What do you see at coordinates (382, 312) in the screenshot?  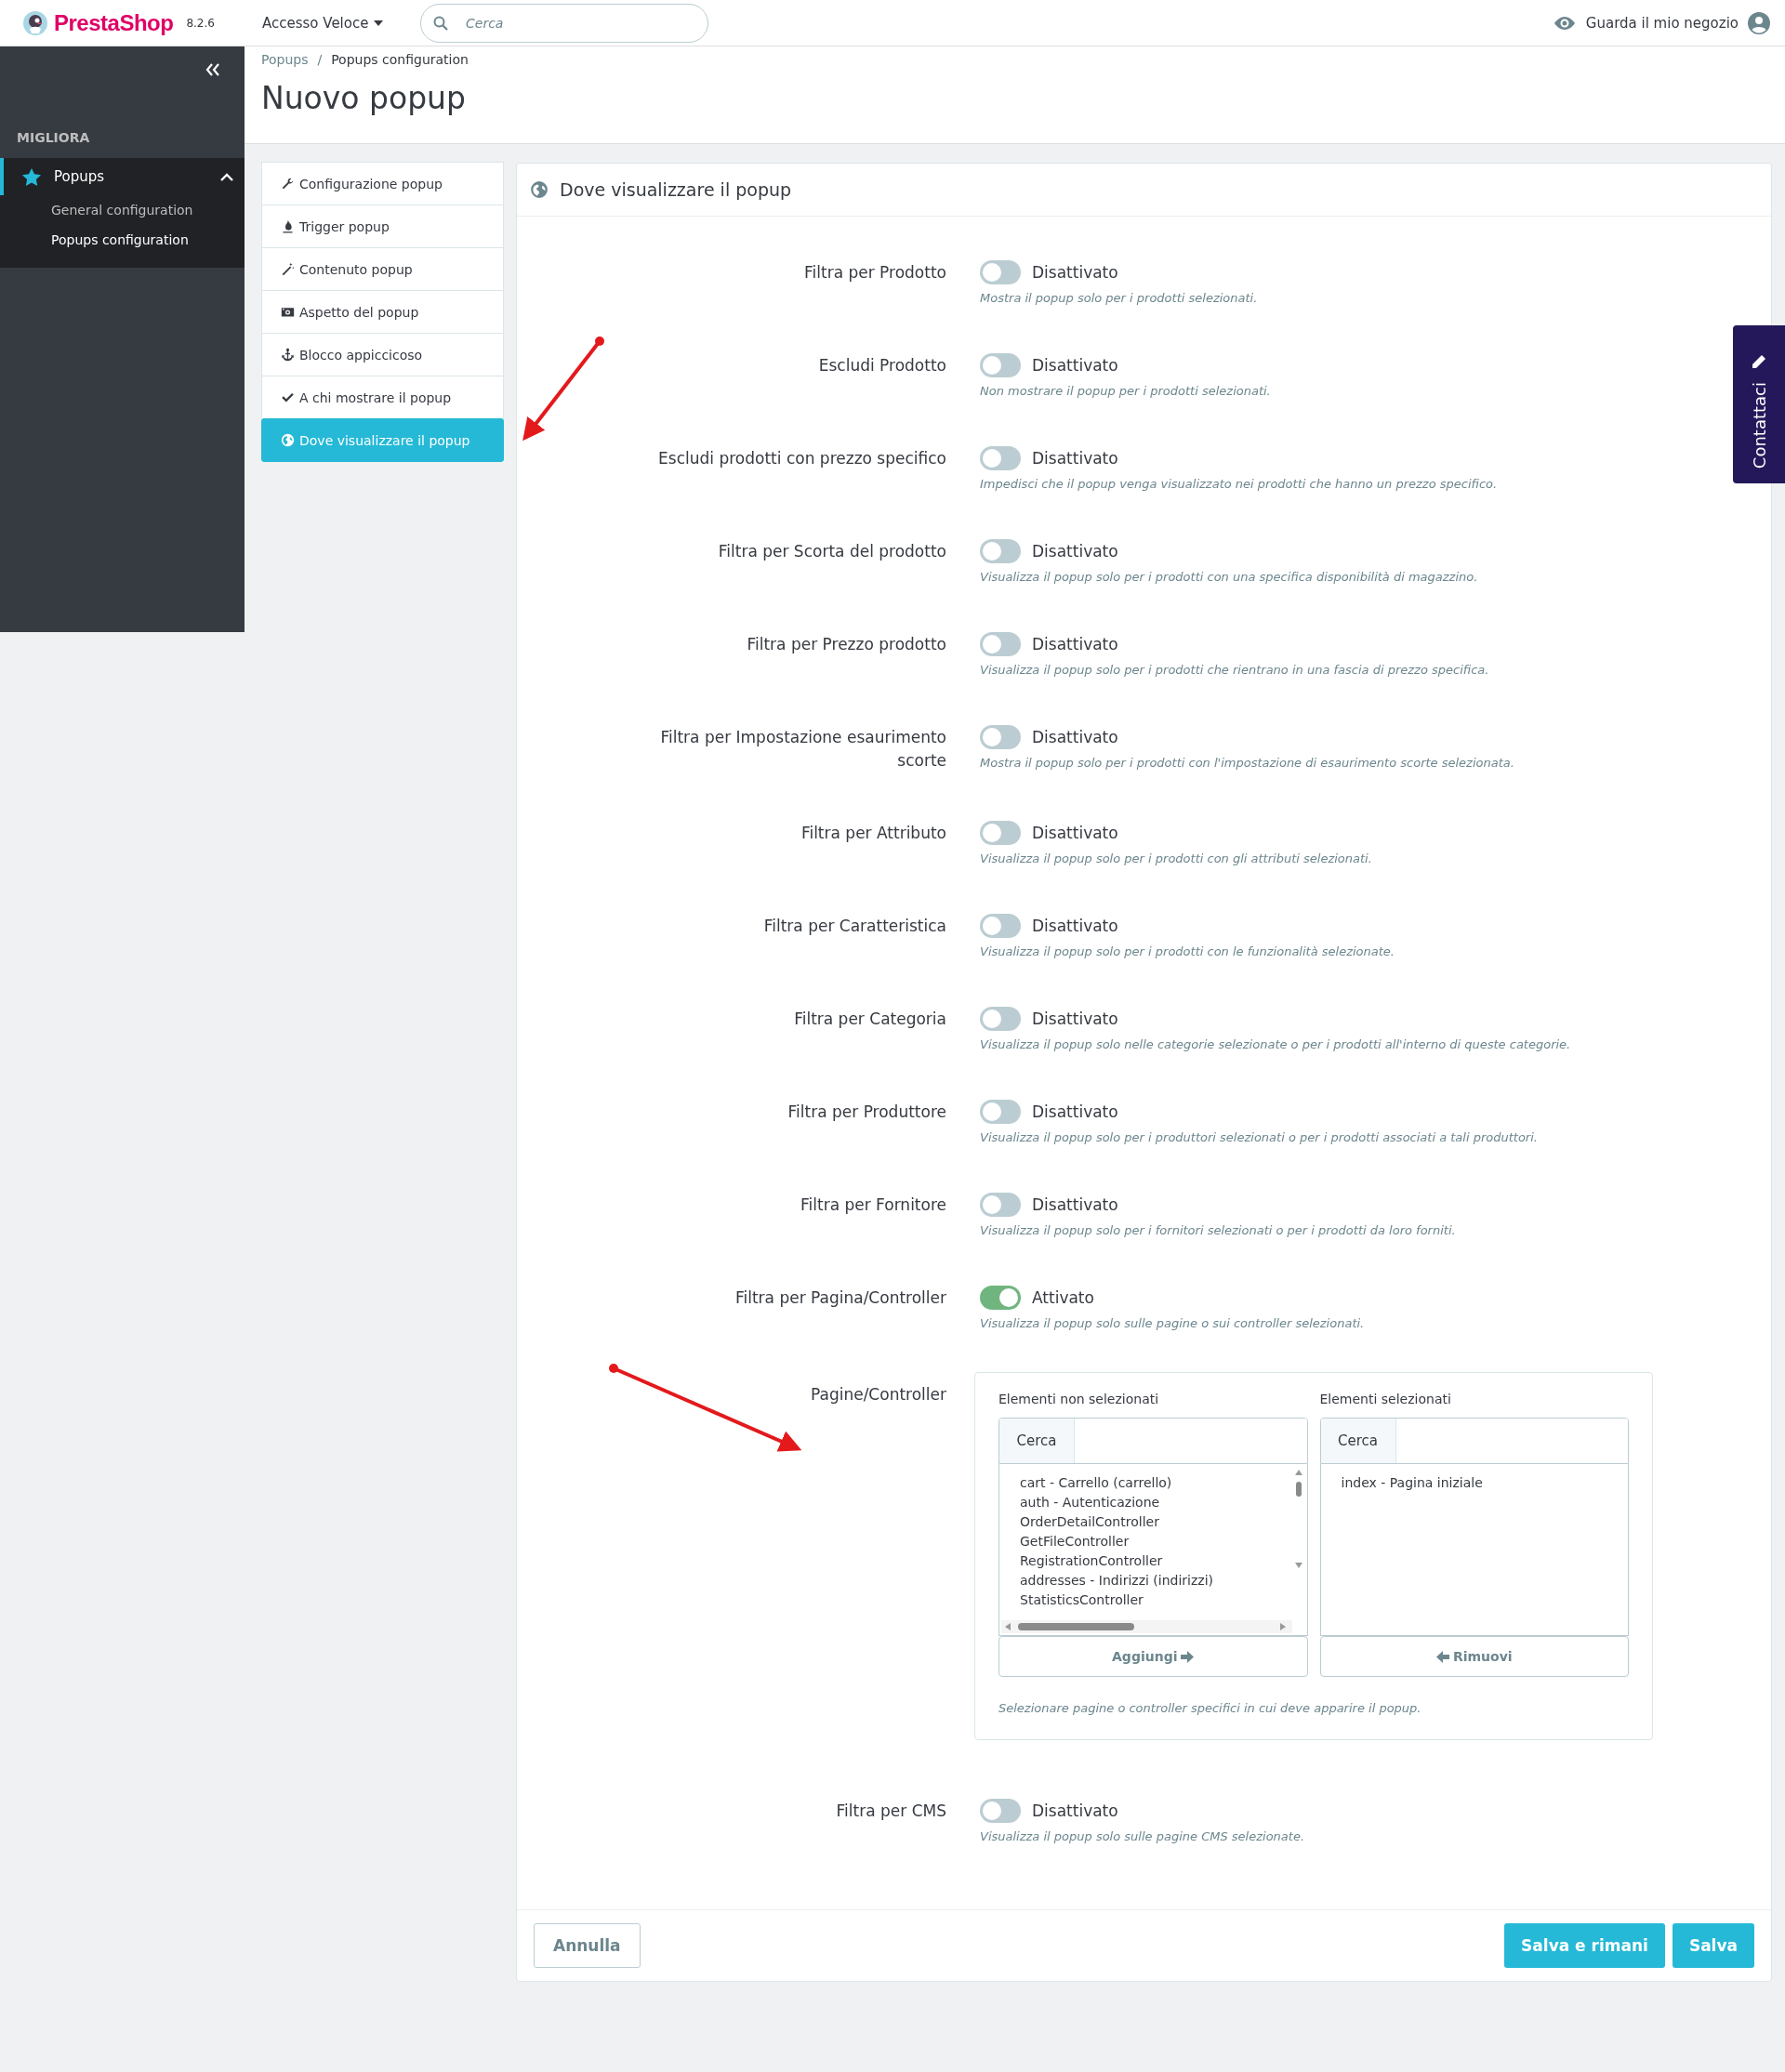 I see `tab: Aspetto del popup` at bounding box center [382, 312].